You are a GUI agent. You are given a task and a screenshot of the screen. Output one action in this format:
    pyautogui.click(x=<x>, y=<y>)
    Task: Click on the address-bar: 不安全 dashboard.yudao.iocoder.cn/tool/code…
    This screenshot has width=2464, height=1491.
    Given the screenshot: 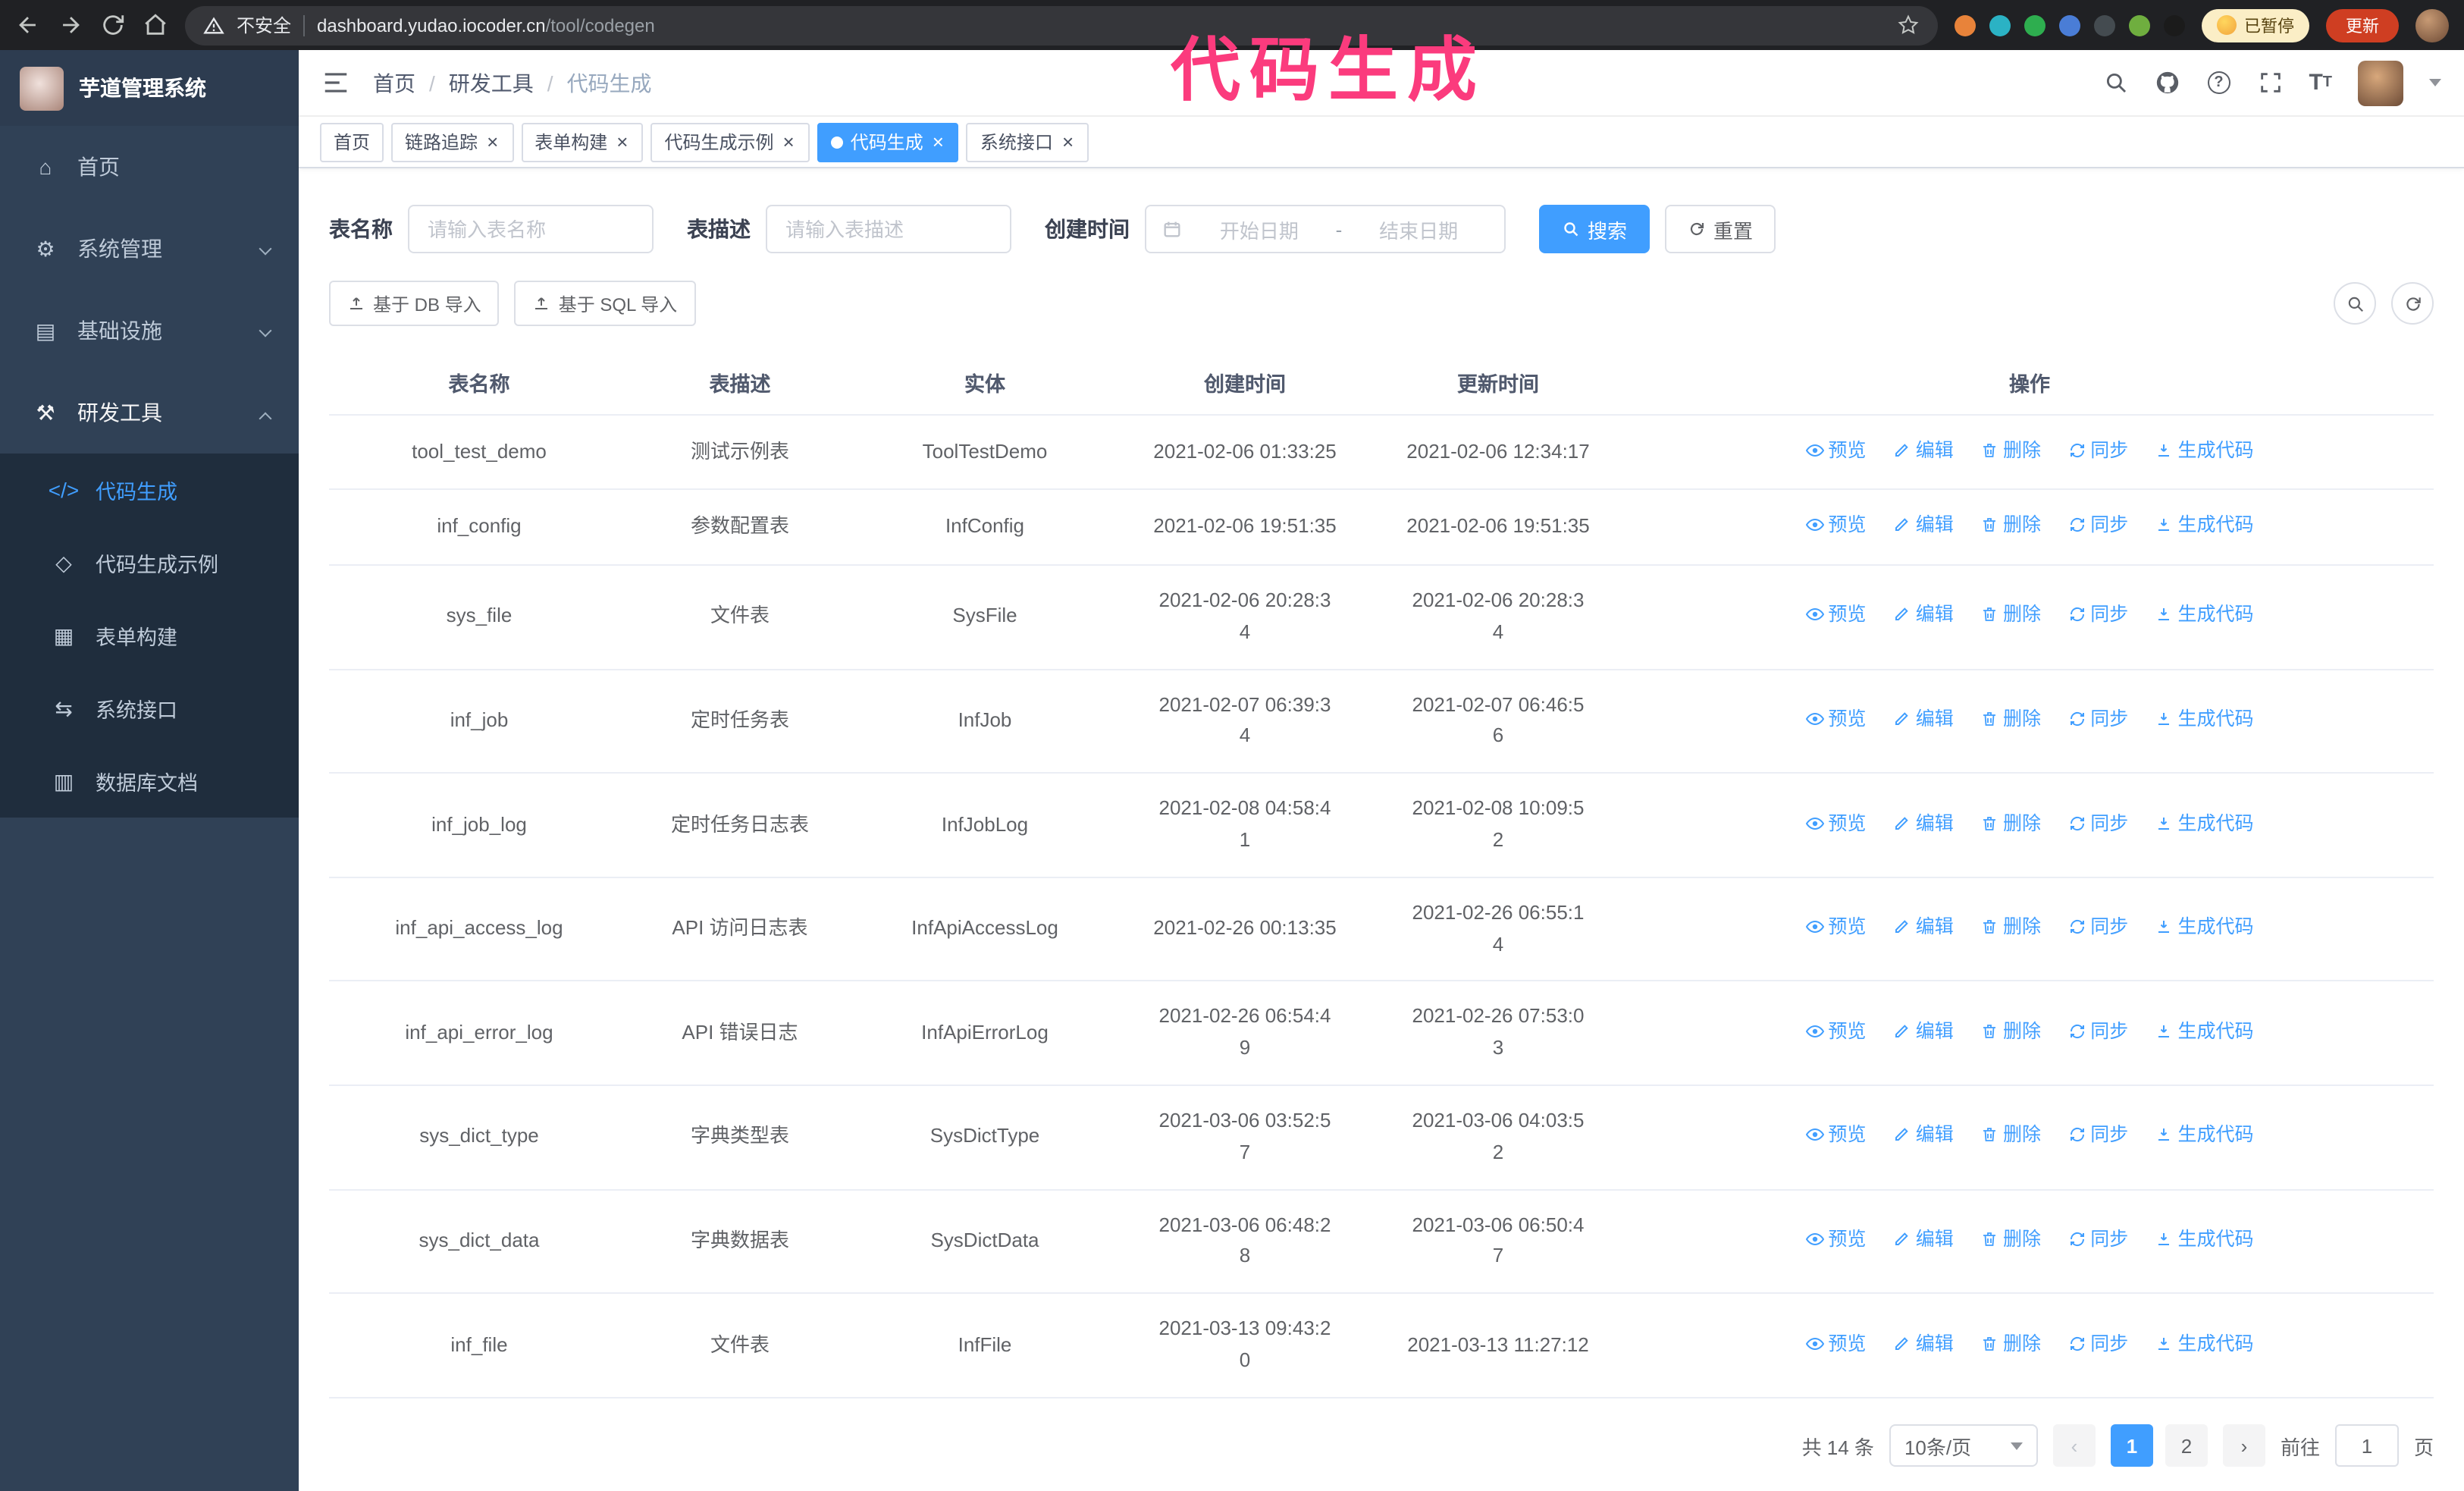 What is the action you would take?
    pyautogui.click(x=1061, y=25)
    